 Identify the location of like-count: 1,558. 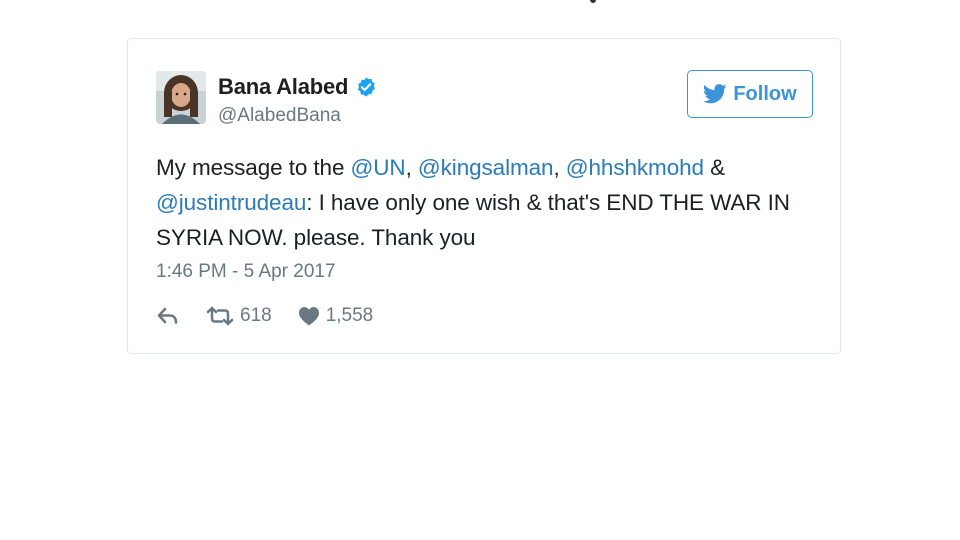
(349, 315).